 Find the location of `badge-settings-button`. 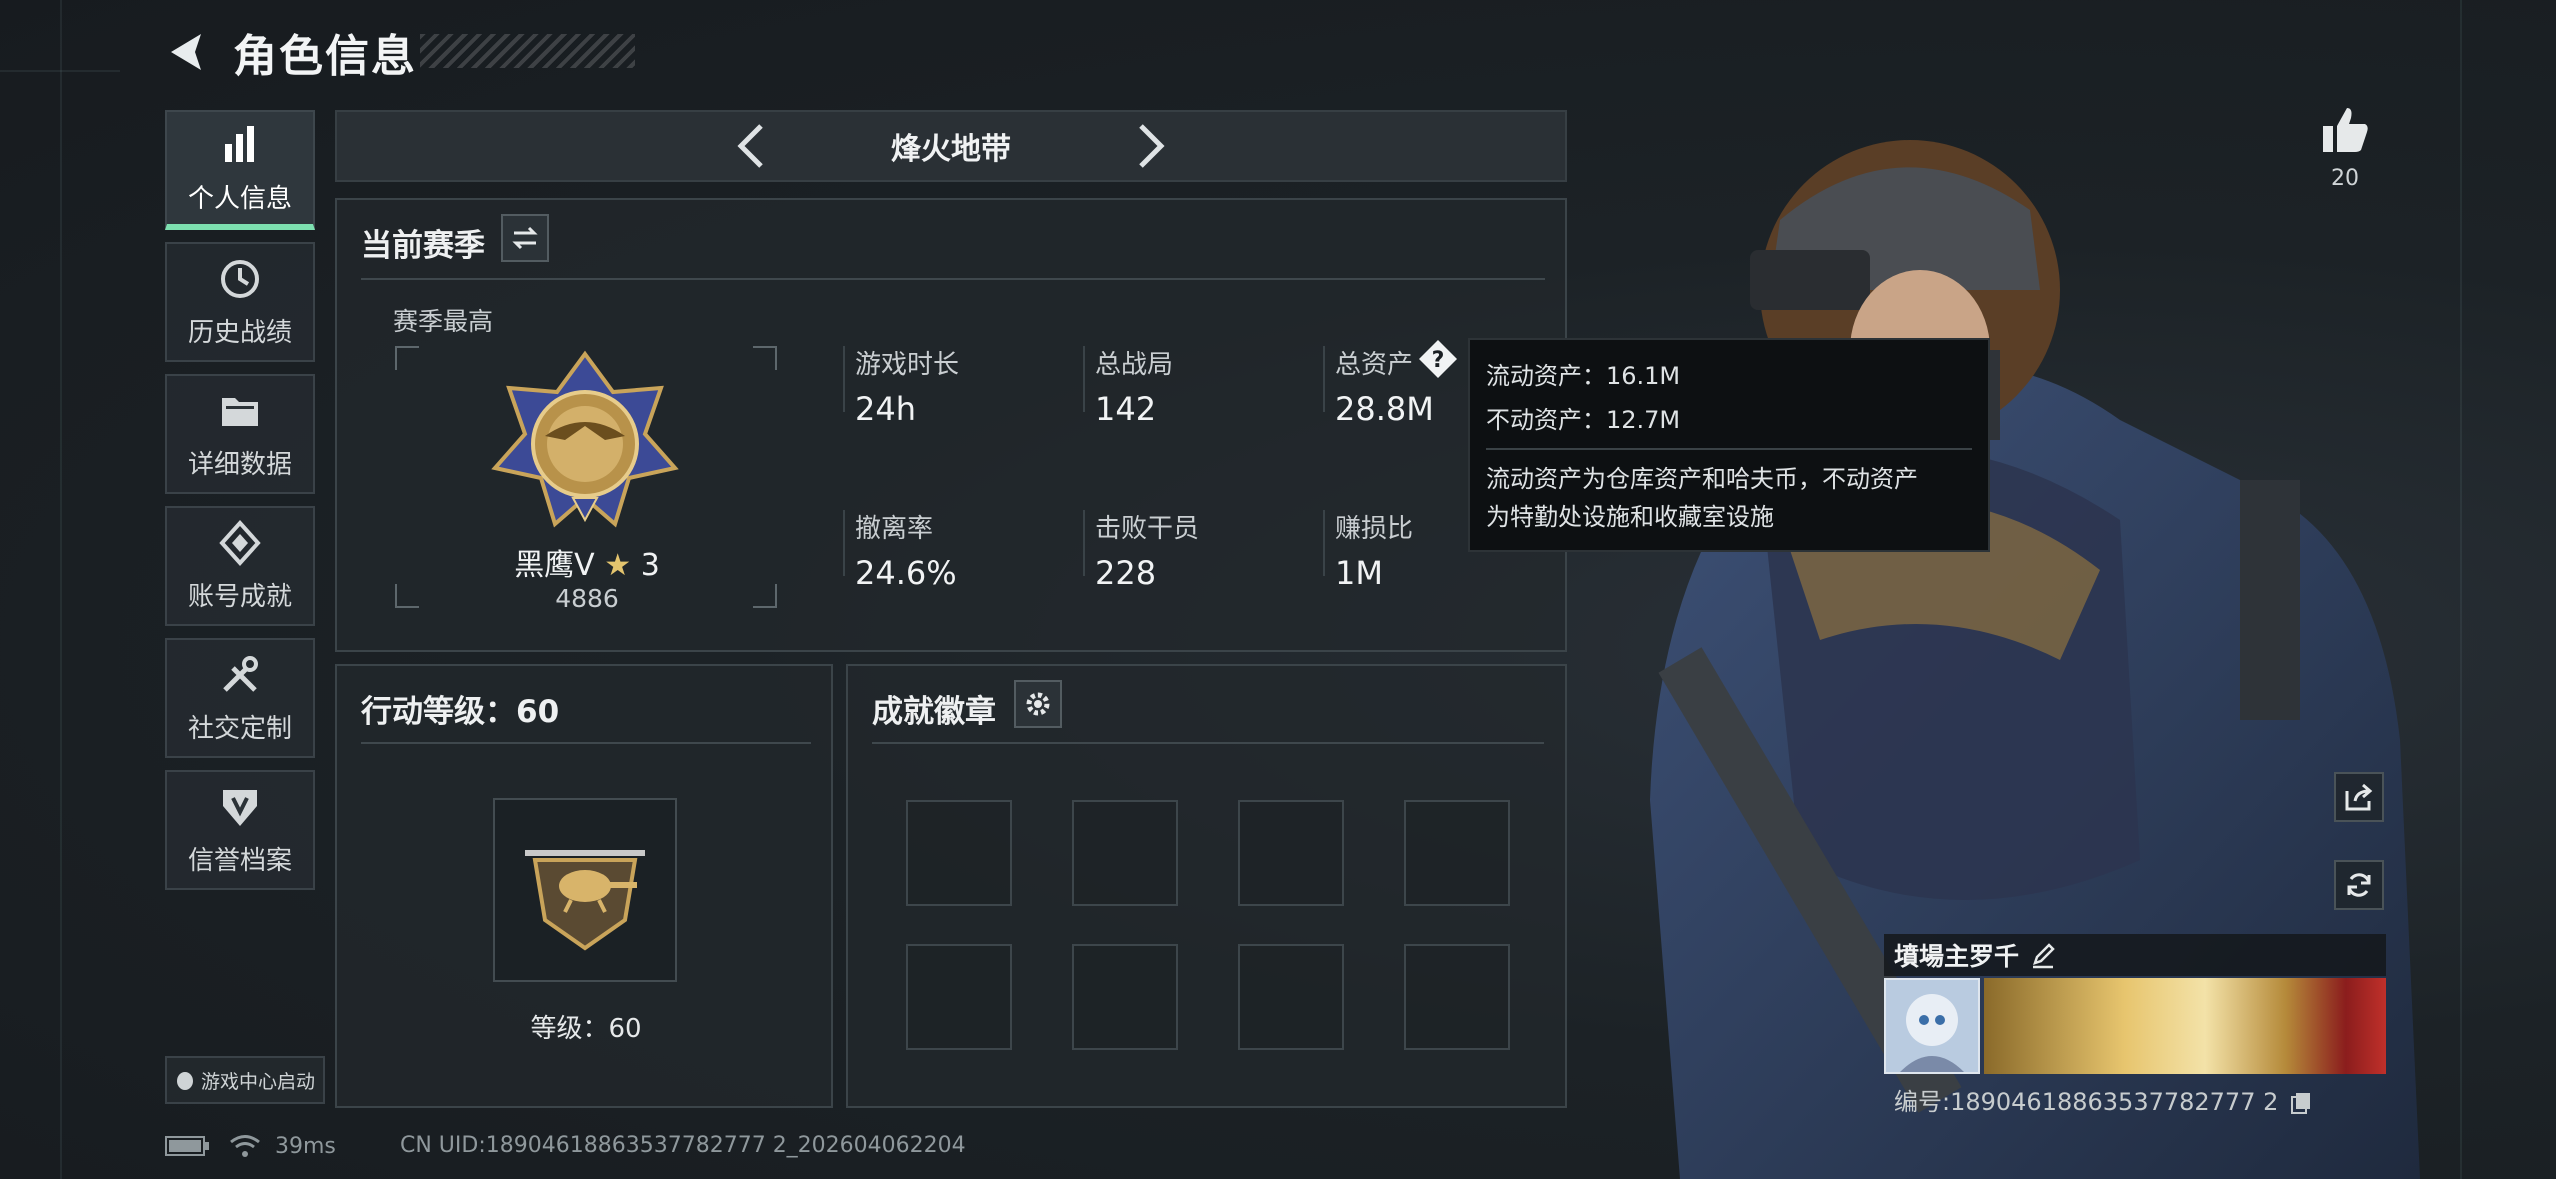

badge-settings-button is located at coordinates (1038, 704).